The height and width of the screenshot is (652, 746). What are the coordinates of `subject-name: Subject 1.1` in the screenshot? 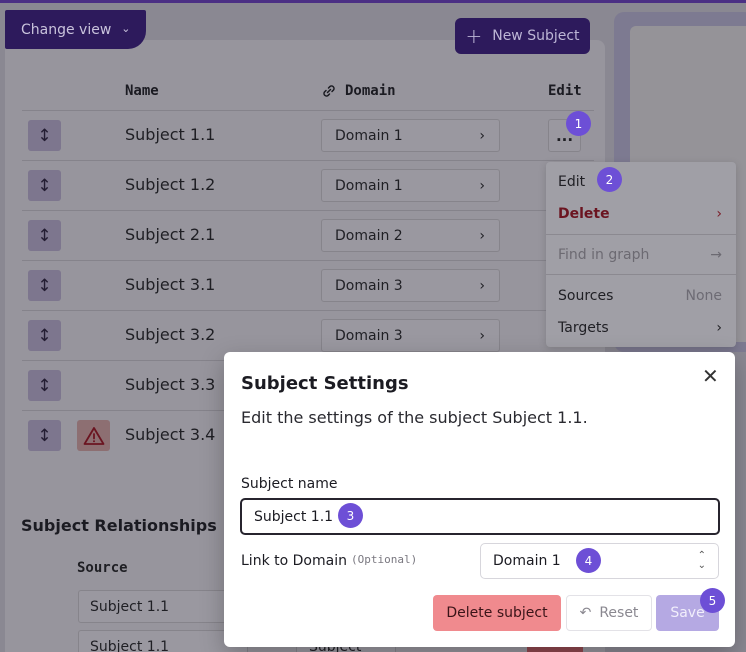 It's located at (170, 134).